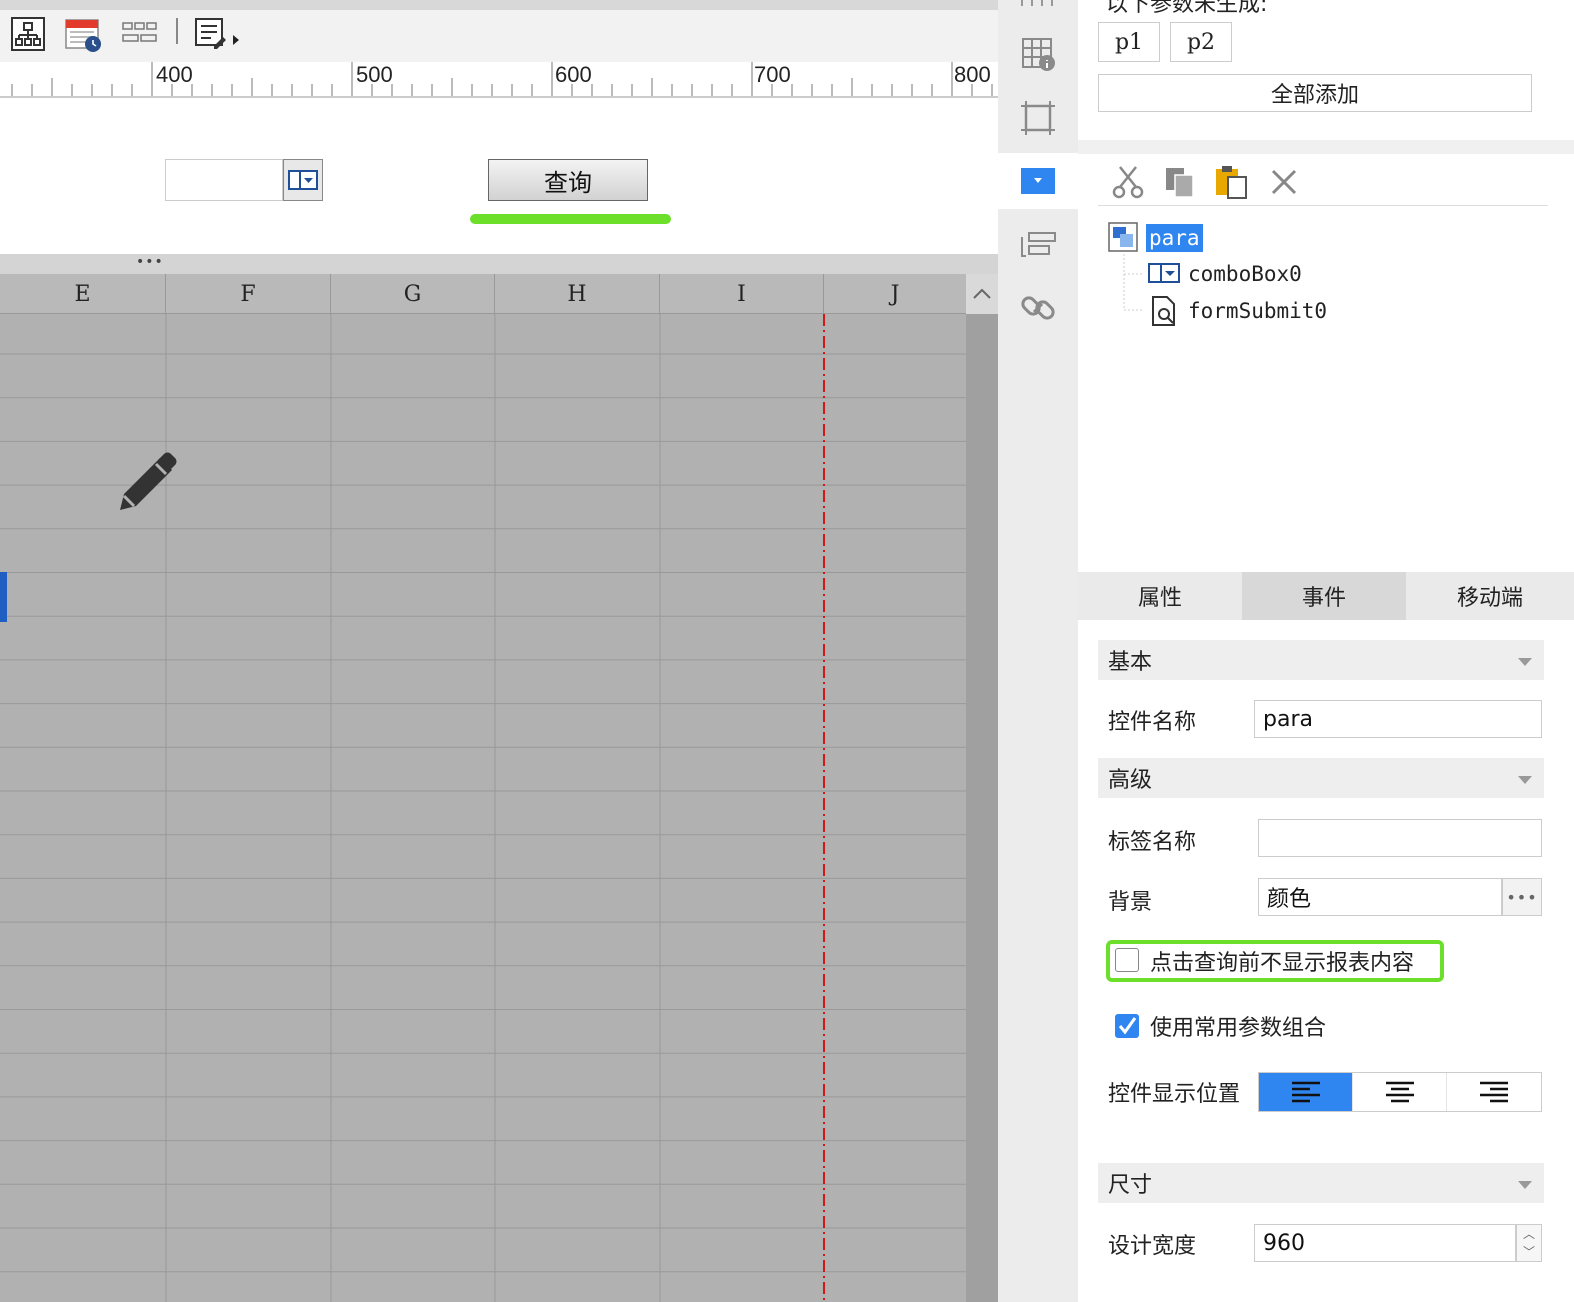  I want to click on table-info-icon, so click(1038, 54).